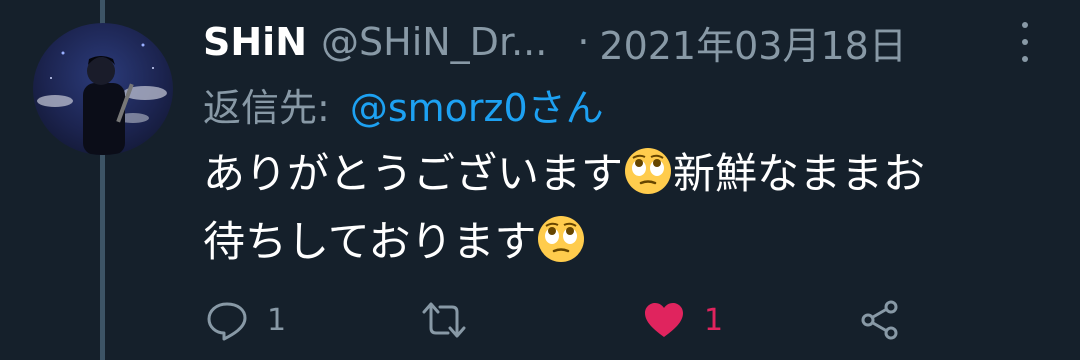 The width and height of the screenshot is (1080, 360). Describe the element at coordinates (413, 173) in the screenshot. I see `tweet-text-part: ありがとうございます` at that location.